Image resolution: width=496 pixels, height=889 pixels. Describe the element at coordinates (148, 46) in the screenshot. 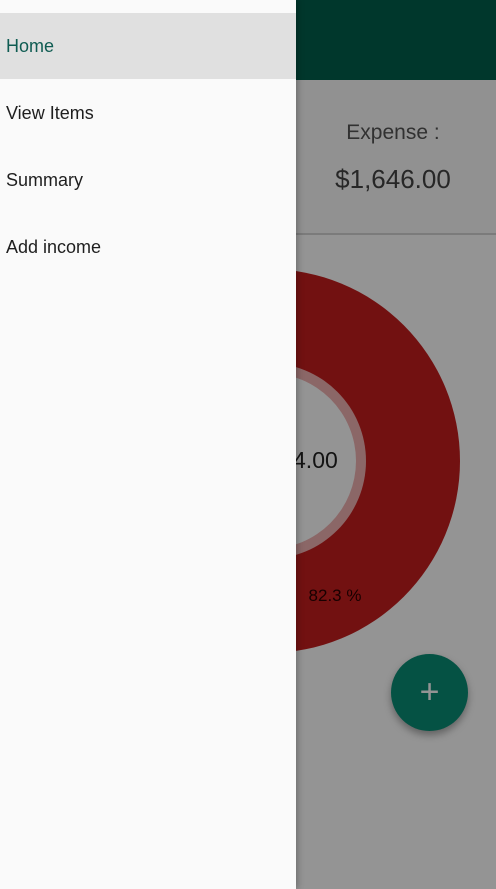

I see `drawer-item-home: Home` at that location.